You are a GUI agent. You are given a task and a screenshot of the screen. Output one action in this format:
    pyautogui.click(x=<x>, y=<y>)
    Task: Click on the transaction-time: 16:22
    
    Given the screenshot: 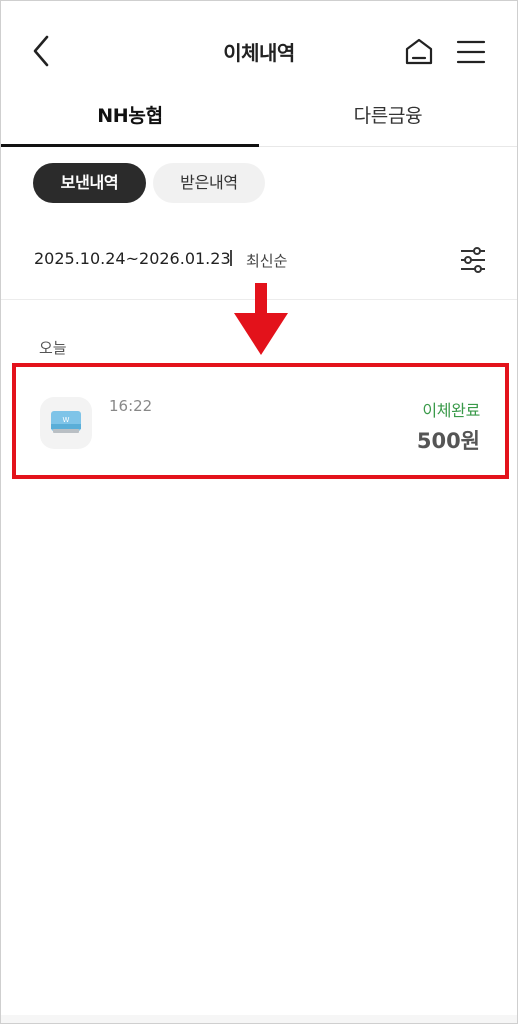 What is the action you would take?
    pyautogui.click(x=131, y=406)
    